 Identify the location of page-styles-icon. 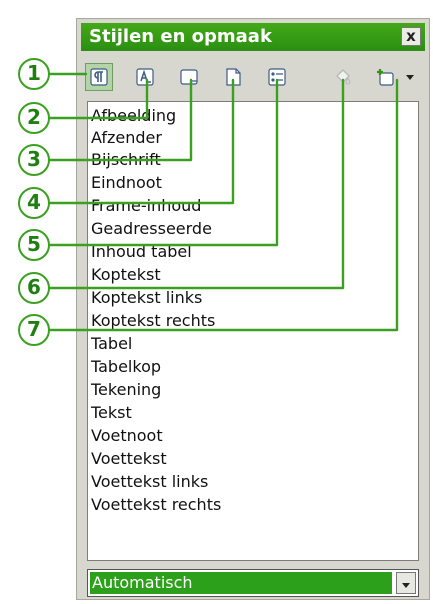
(233, 77).